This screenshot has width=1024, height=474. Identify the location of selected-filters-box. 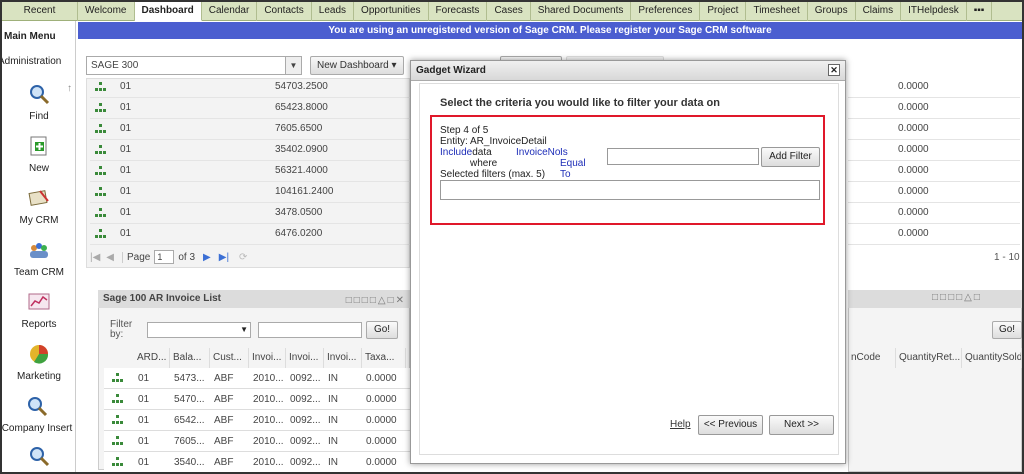
(630, 190).